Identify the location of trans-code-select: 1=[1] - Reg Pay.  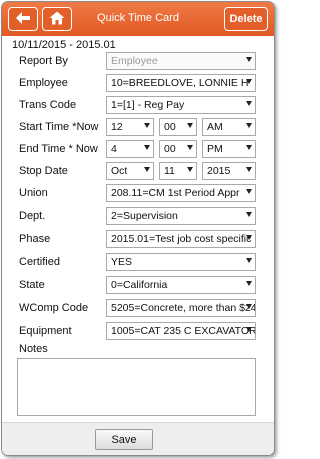
(181, 105).